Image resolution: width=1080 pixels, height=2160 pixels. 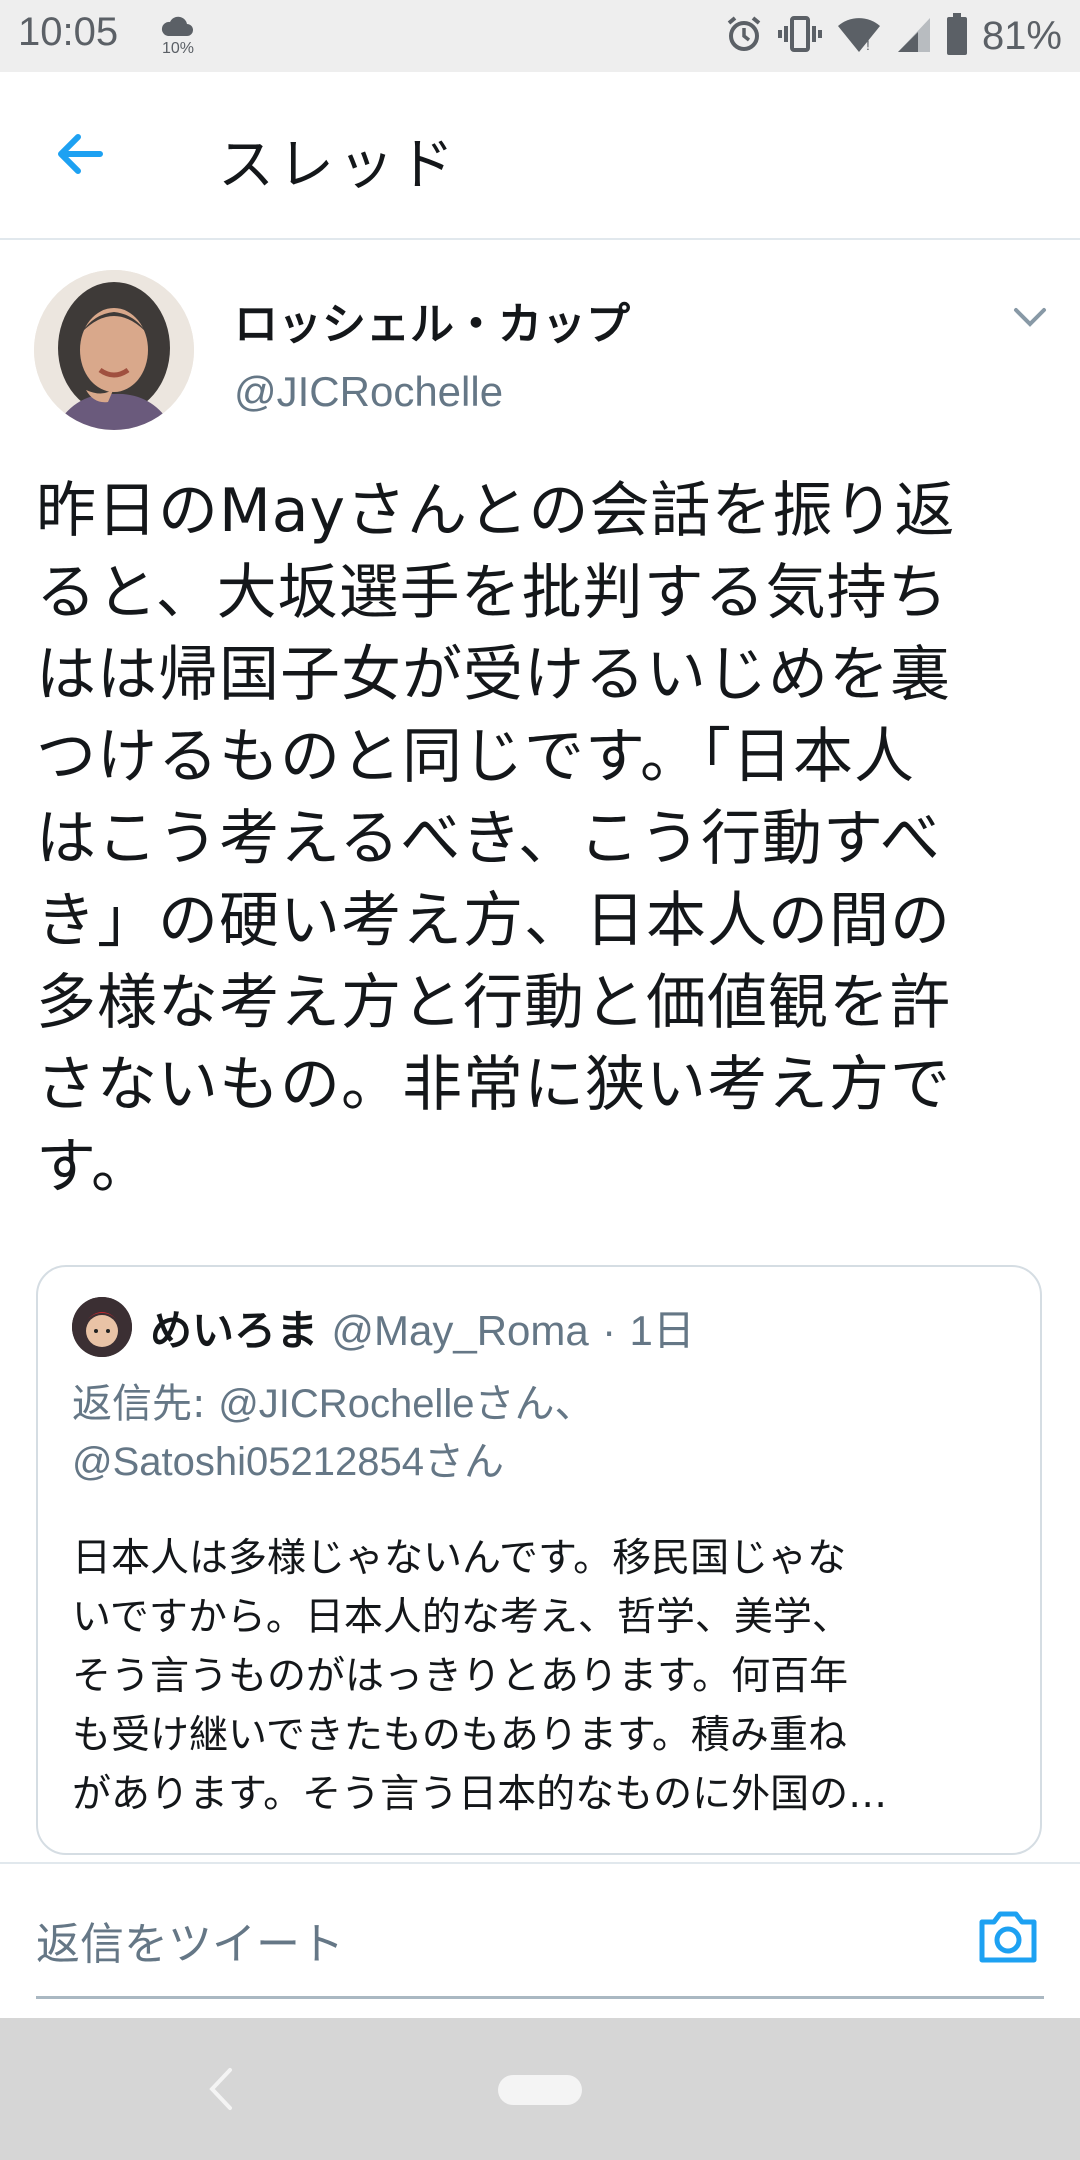 What do you see at coordinates (460, 1330) in the screenshot?
I see `quoted-author-handle: @May_Roma` at bounding box center [460, 1330].